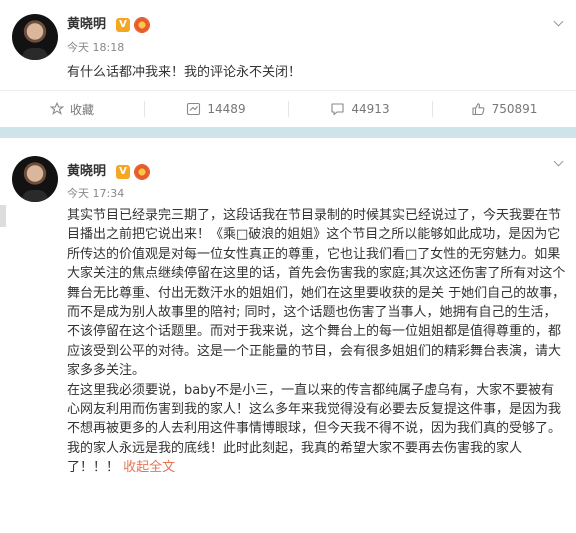 The width and height of the screenshot is (576, 533). What do you see at coordinates (95, 48) in the screenshot?
I see `post-time: 今天 18:18` at bounding box center [95, 48].